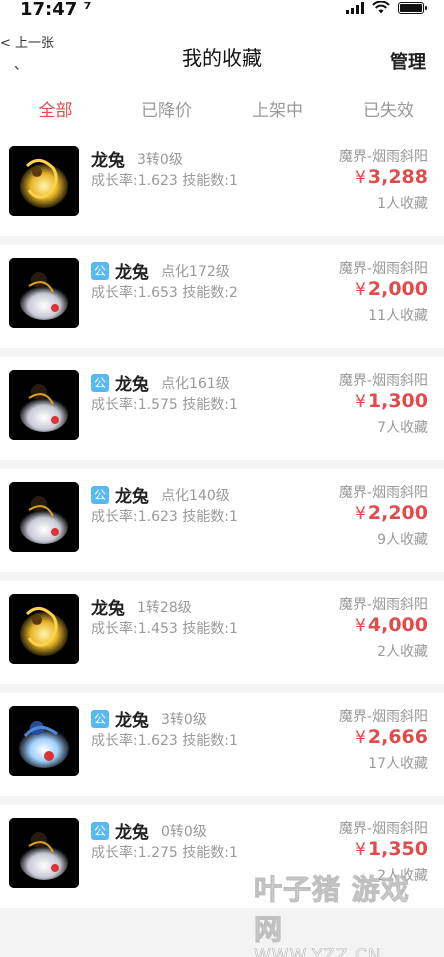  What do you see at coordinates (160, 494) in the screenshot?
I see `title-row: 公龙兔 点化140级` at bounding box center [160, 494].